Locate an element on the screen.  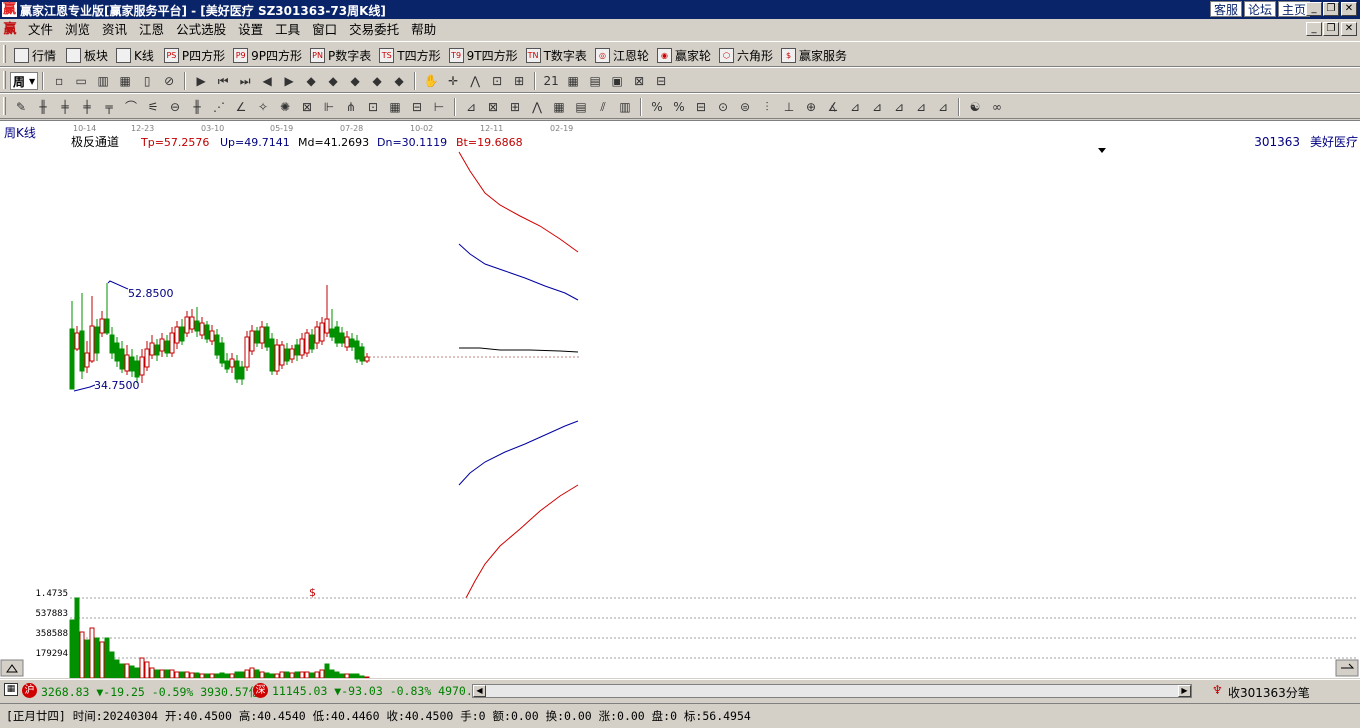
tool-icon: ⊖ is located at coordinates (175, 107).